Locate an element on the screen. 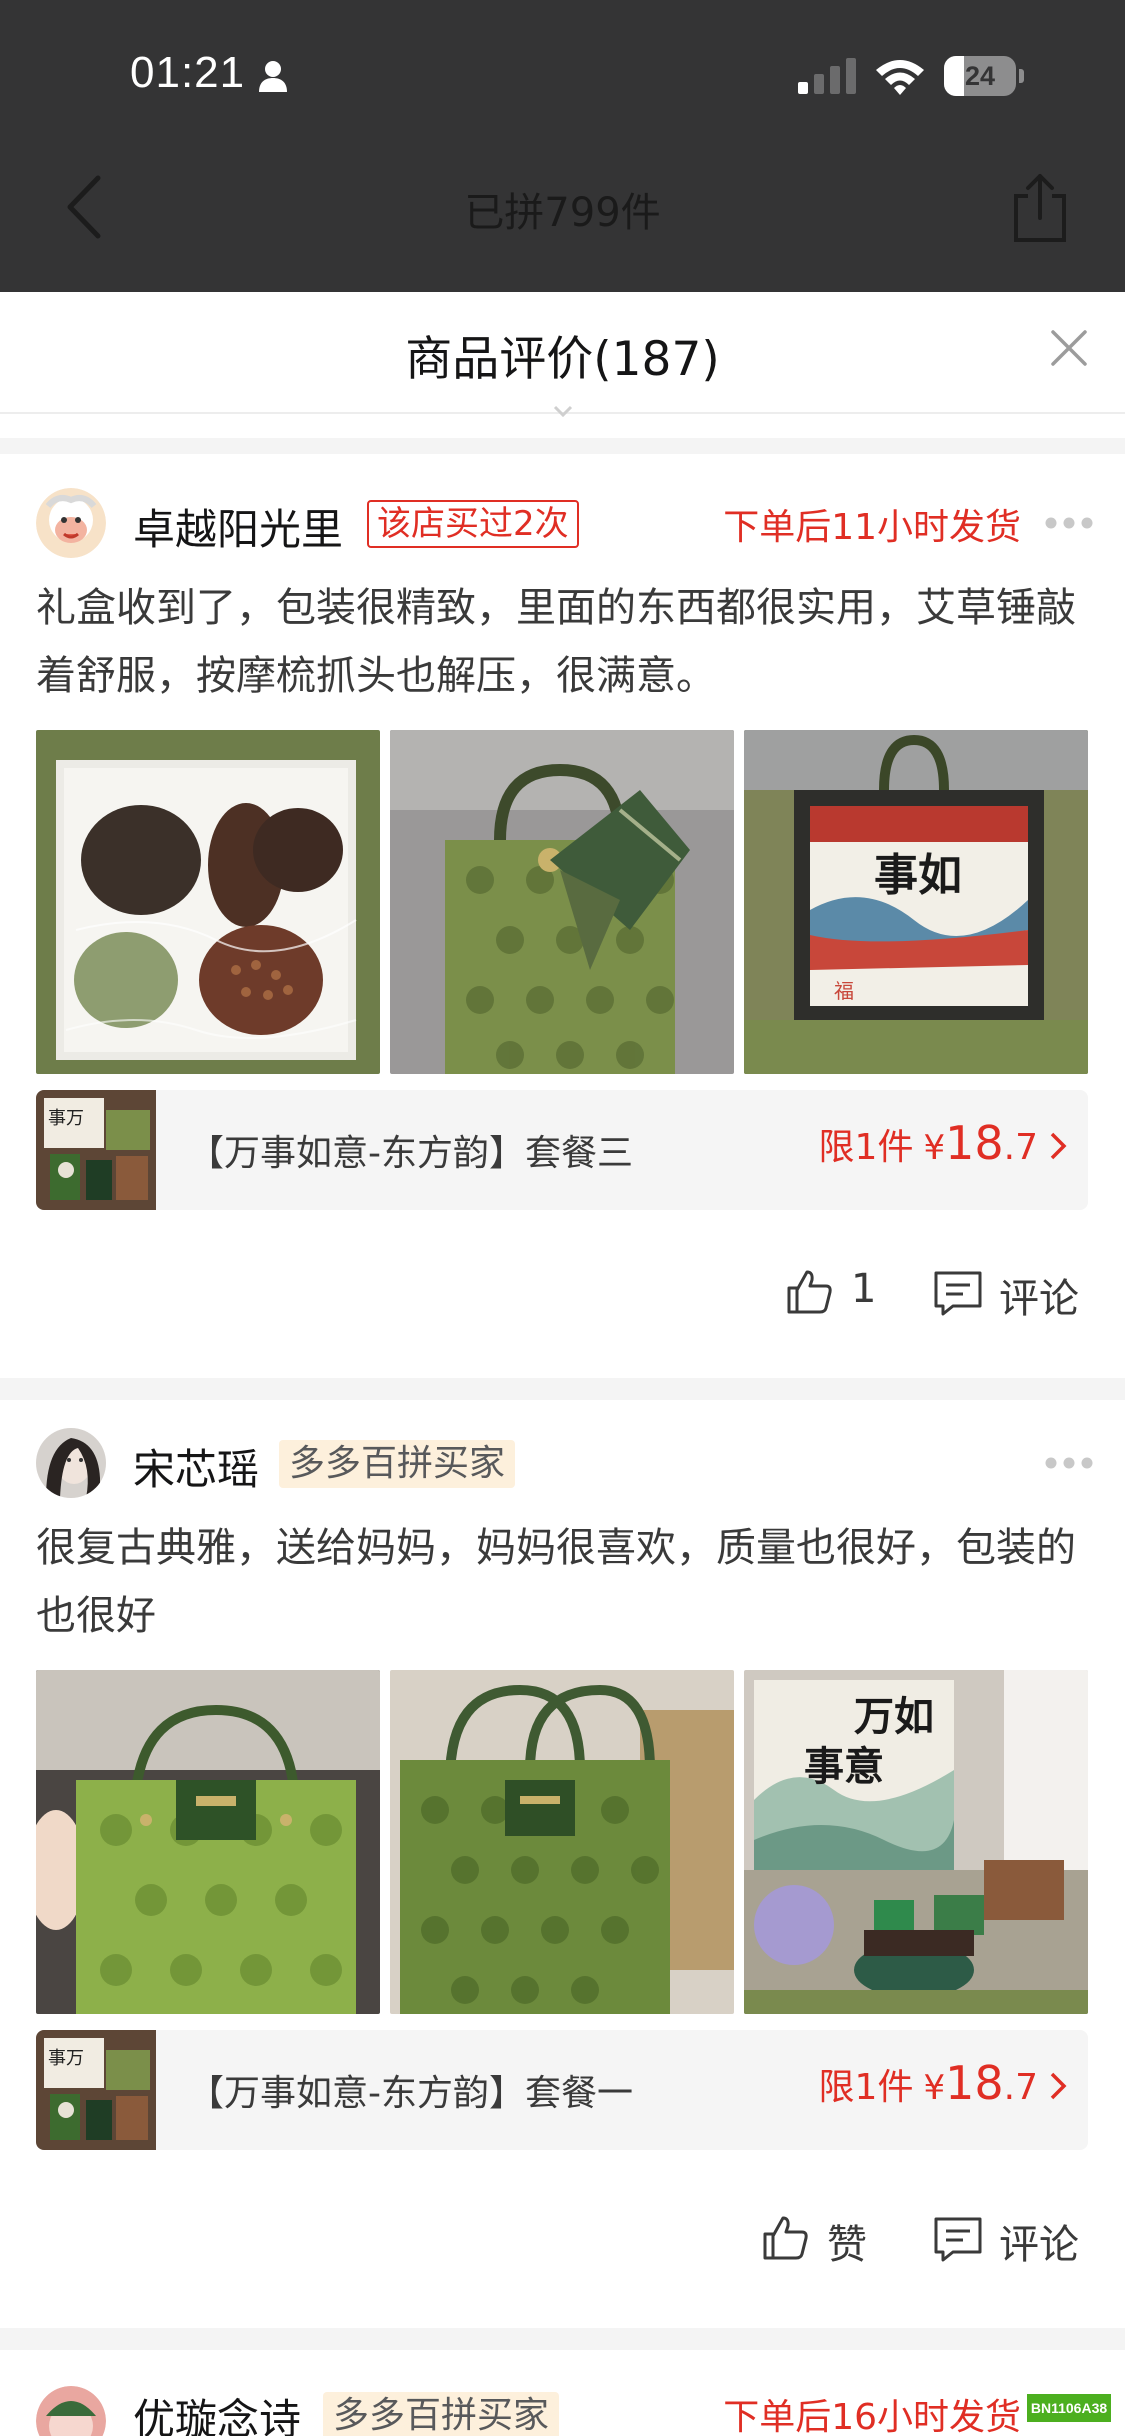  product-link: 事万 【万事如意-东方韵】套餐一 限1件 ¥18.7 is located at coordinates (562, 2090).